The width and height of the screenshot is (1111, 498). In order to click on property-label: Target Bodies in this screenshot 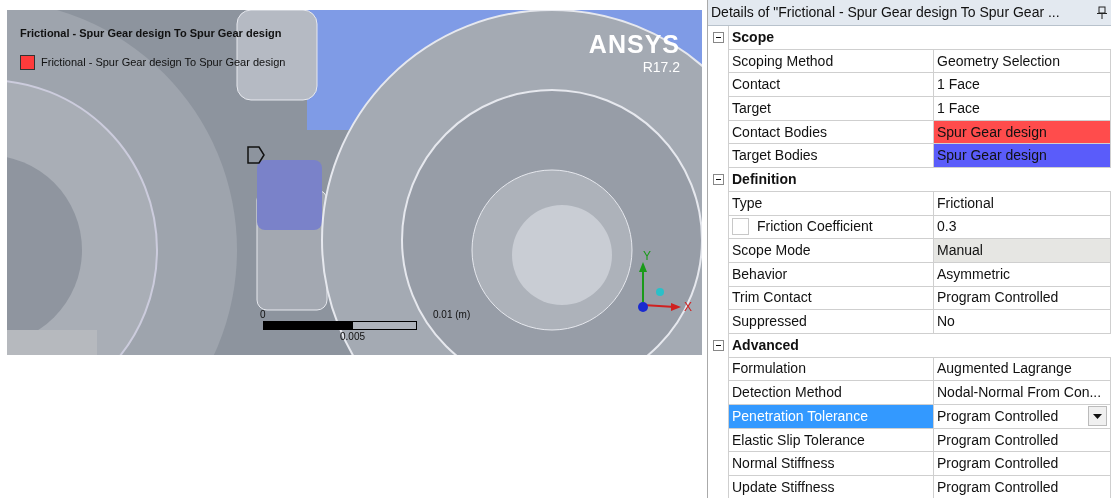, I will do `click(831, 156)`.